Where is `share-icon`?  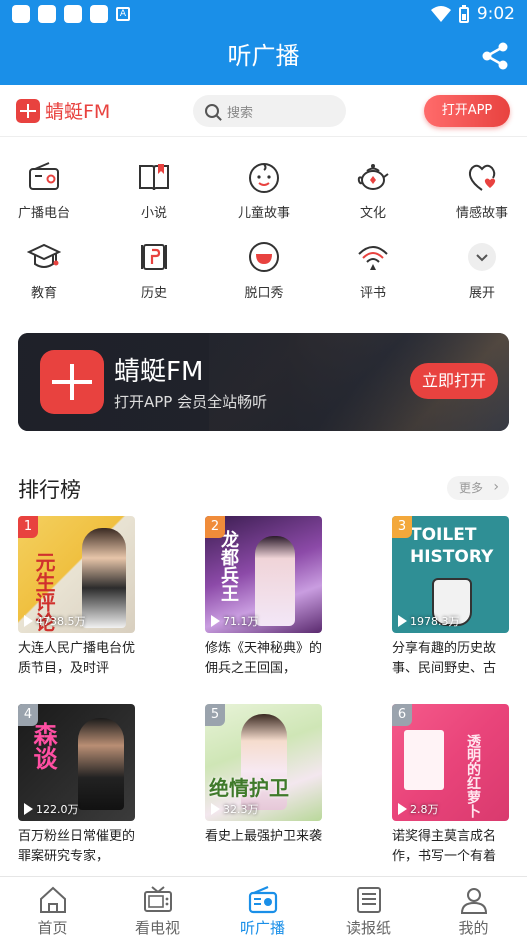
share-icon is located at coordinates (495, 56).